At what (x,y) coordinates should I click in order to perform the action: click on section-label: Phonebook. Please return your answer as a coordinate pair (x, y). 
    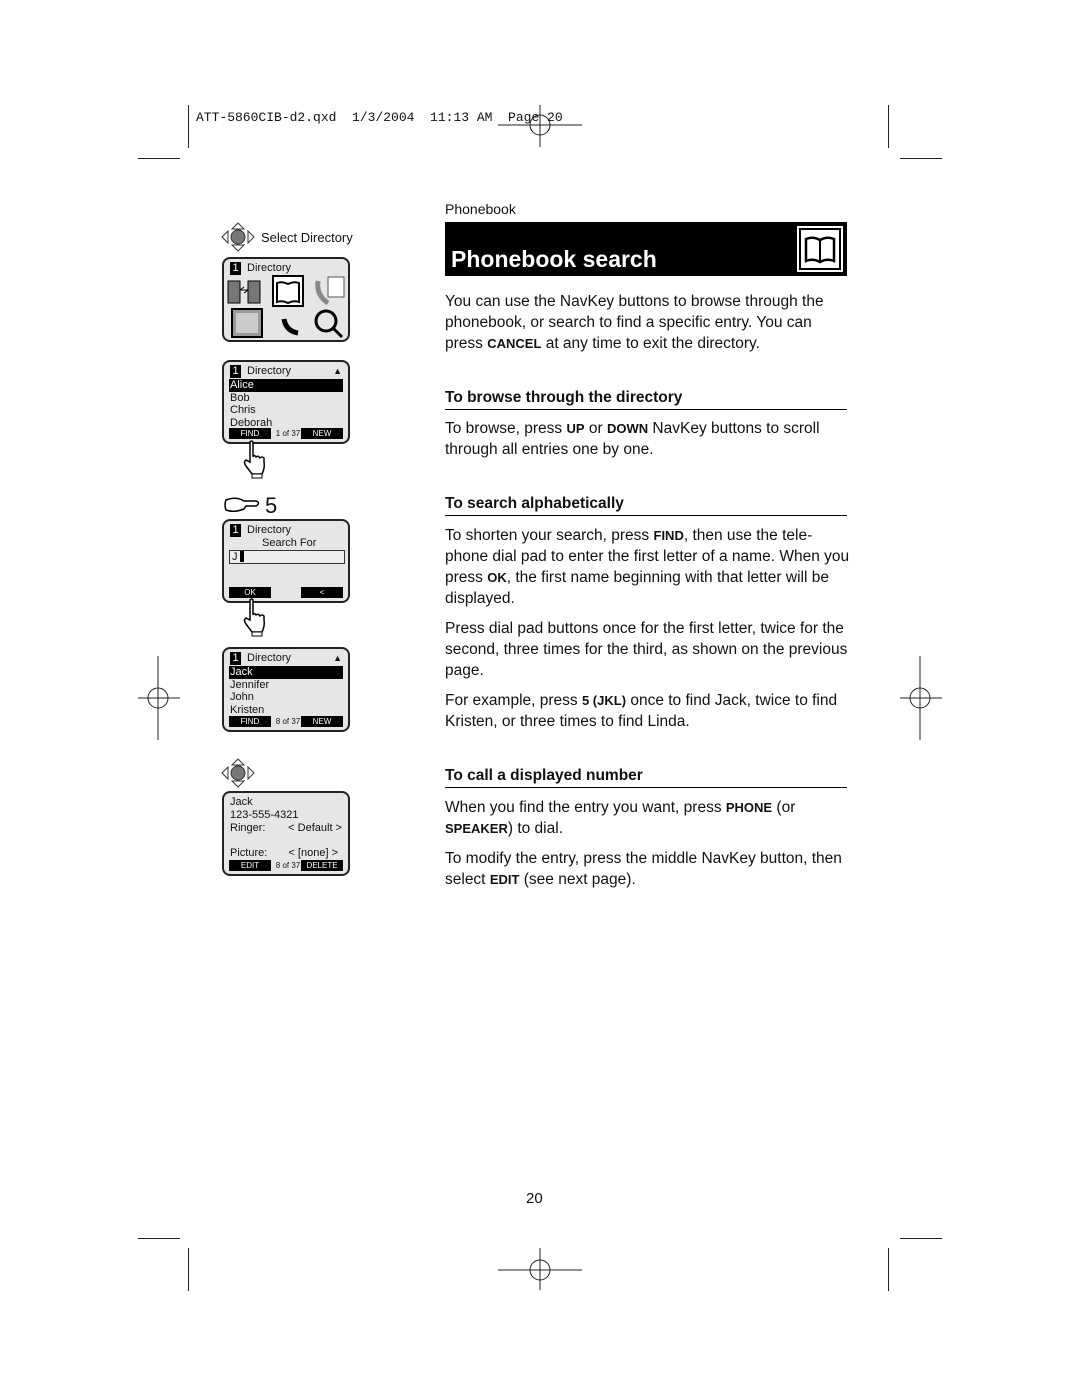
    Looking at the image, I should click on (480, 209).